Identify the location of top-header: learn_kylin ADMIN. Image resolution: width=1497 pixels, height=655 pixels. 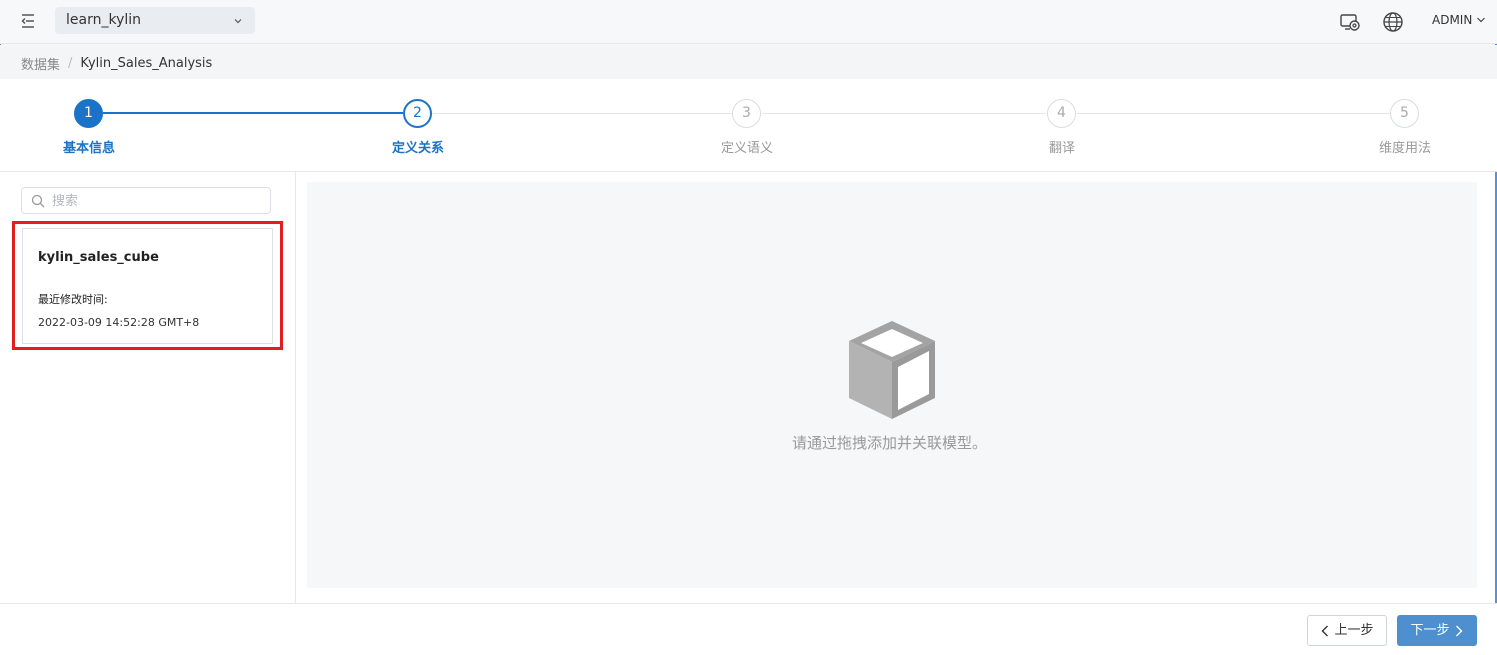
(748, 22).